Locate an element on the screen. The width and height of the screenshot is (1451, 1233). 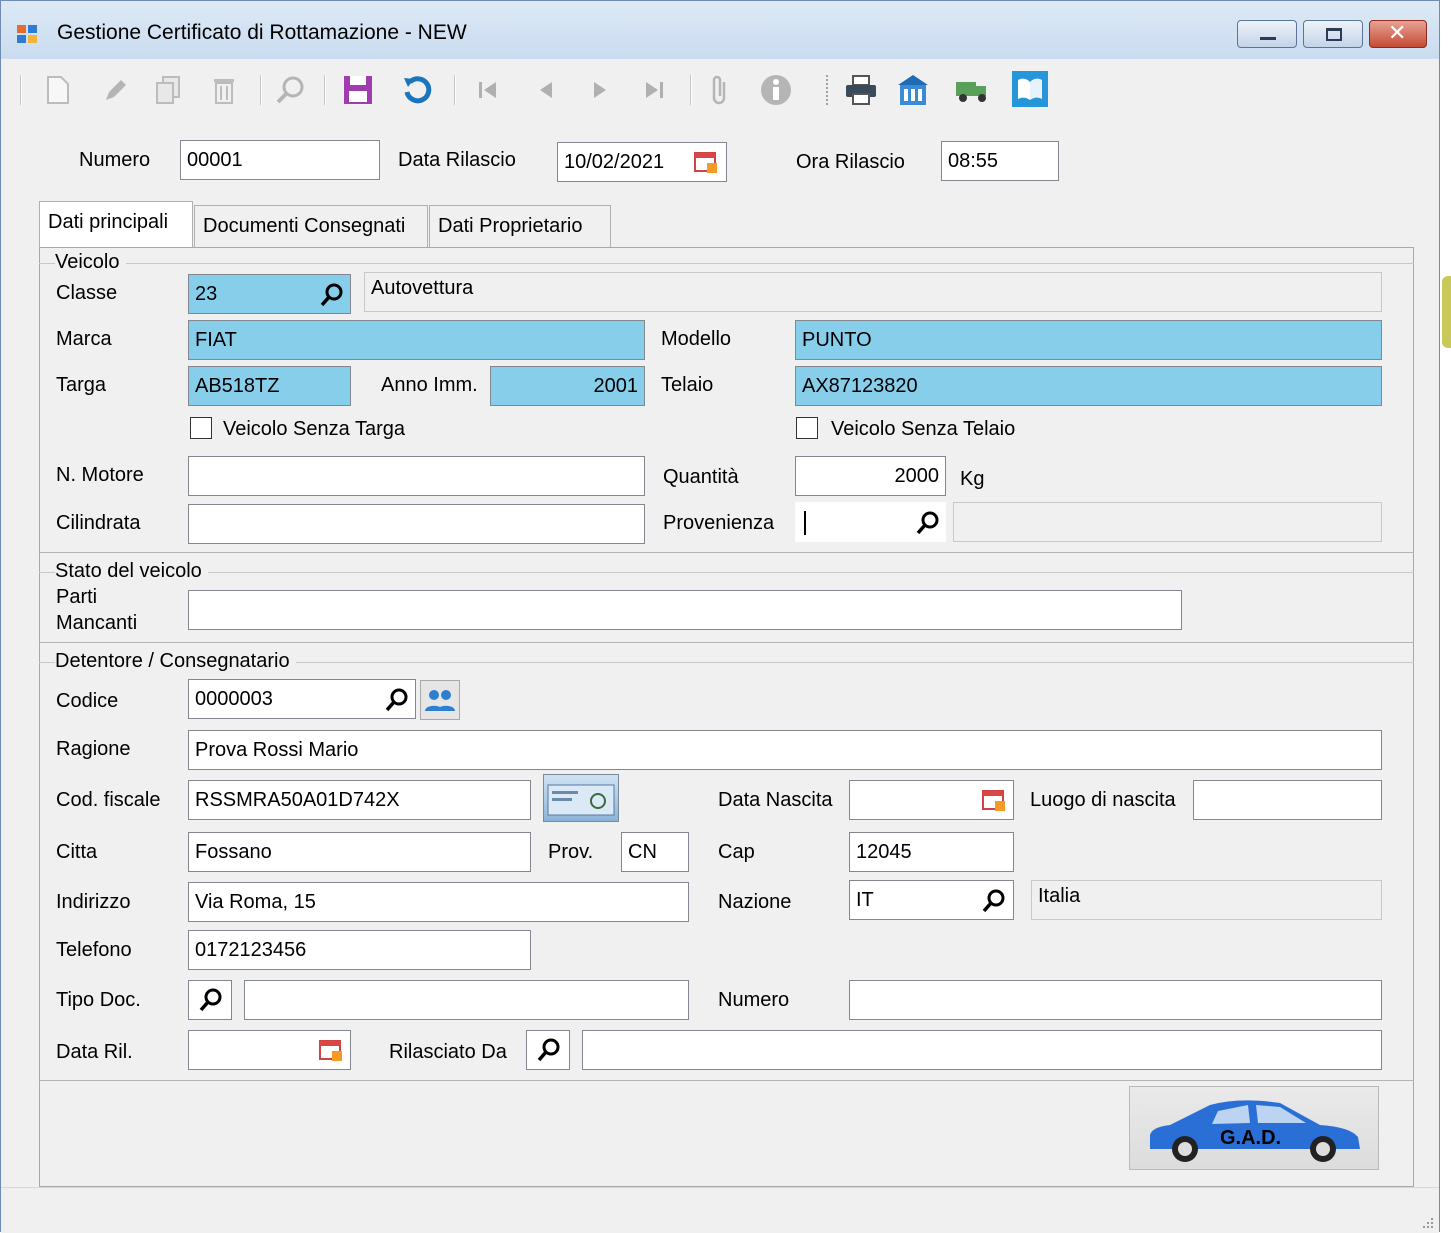
data-rilascio-value: 10/02/2021 is located at coordinates (614, 162).